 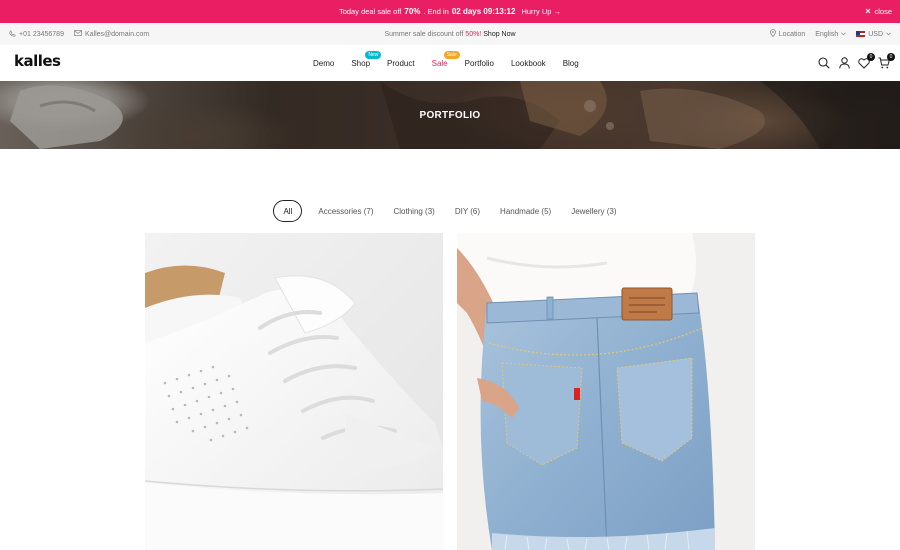 I want to click on page-banner: PORTFOLIO, so click(x=450, y=115).